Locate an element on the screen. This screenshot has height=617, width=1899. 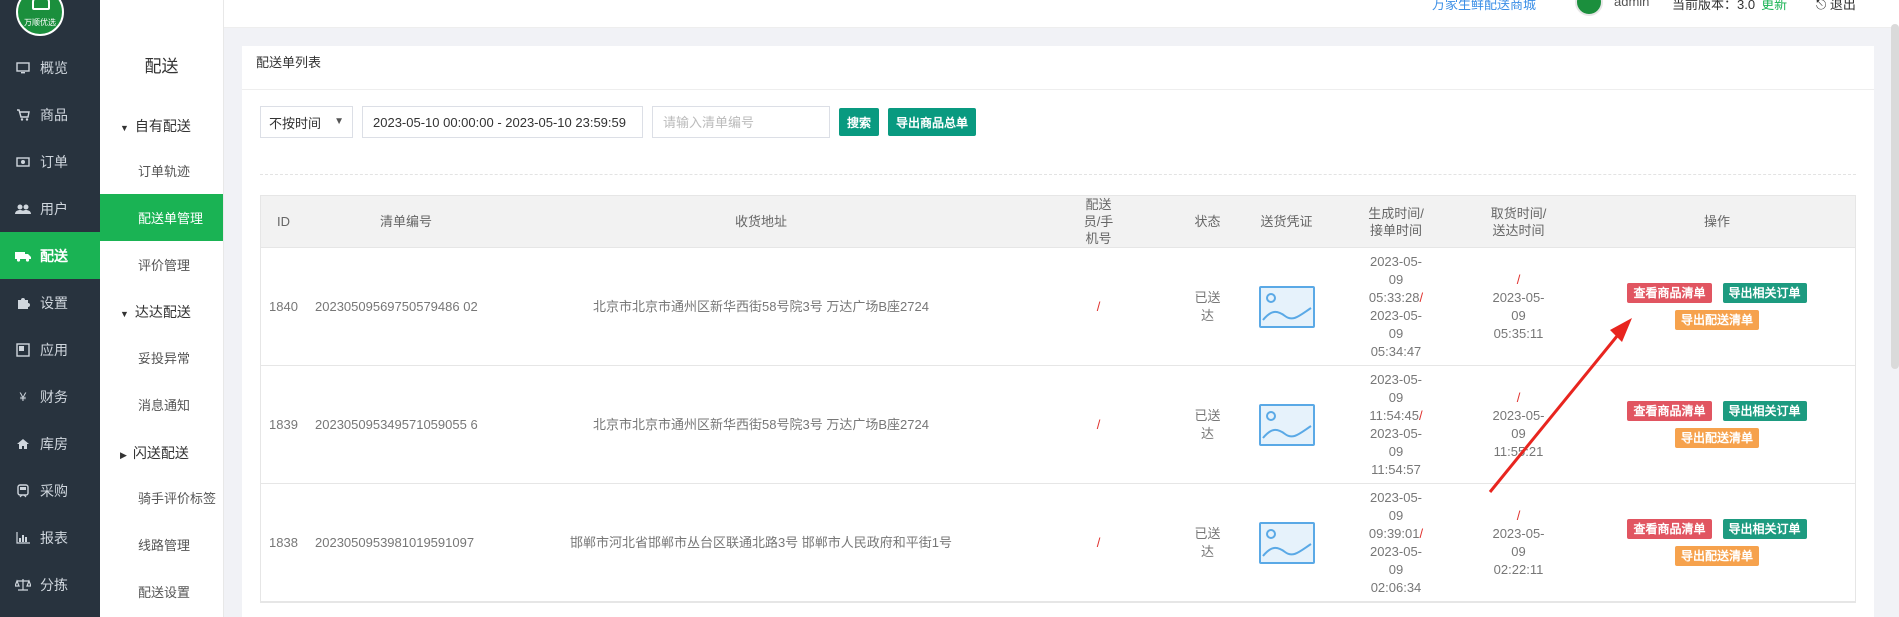
users-icon is located at coordinates (23, 209).